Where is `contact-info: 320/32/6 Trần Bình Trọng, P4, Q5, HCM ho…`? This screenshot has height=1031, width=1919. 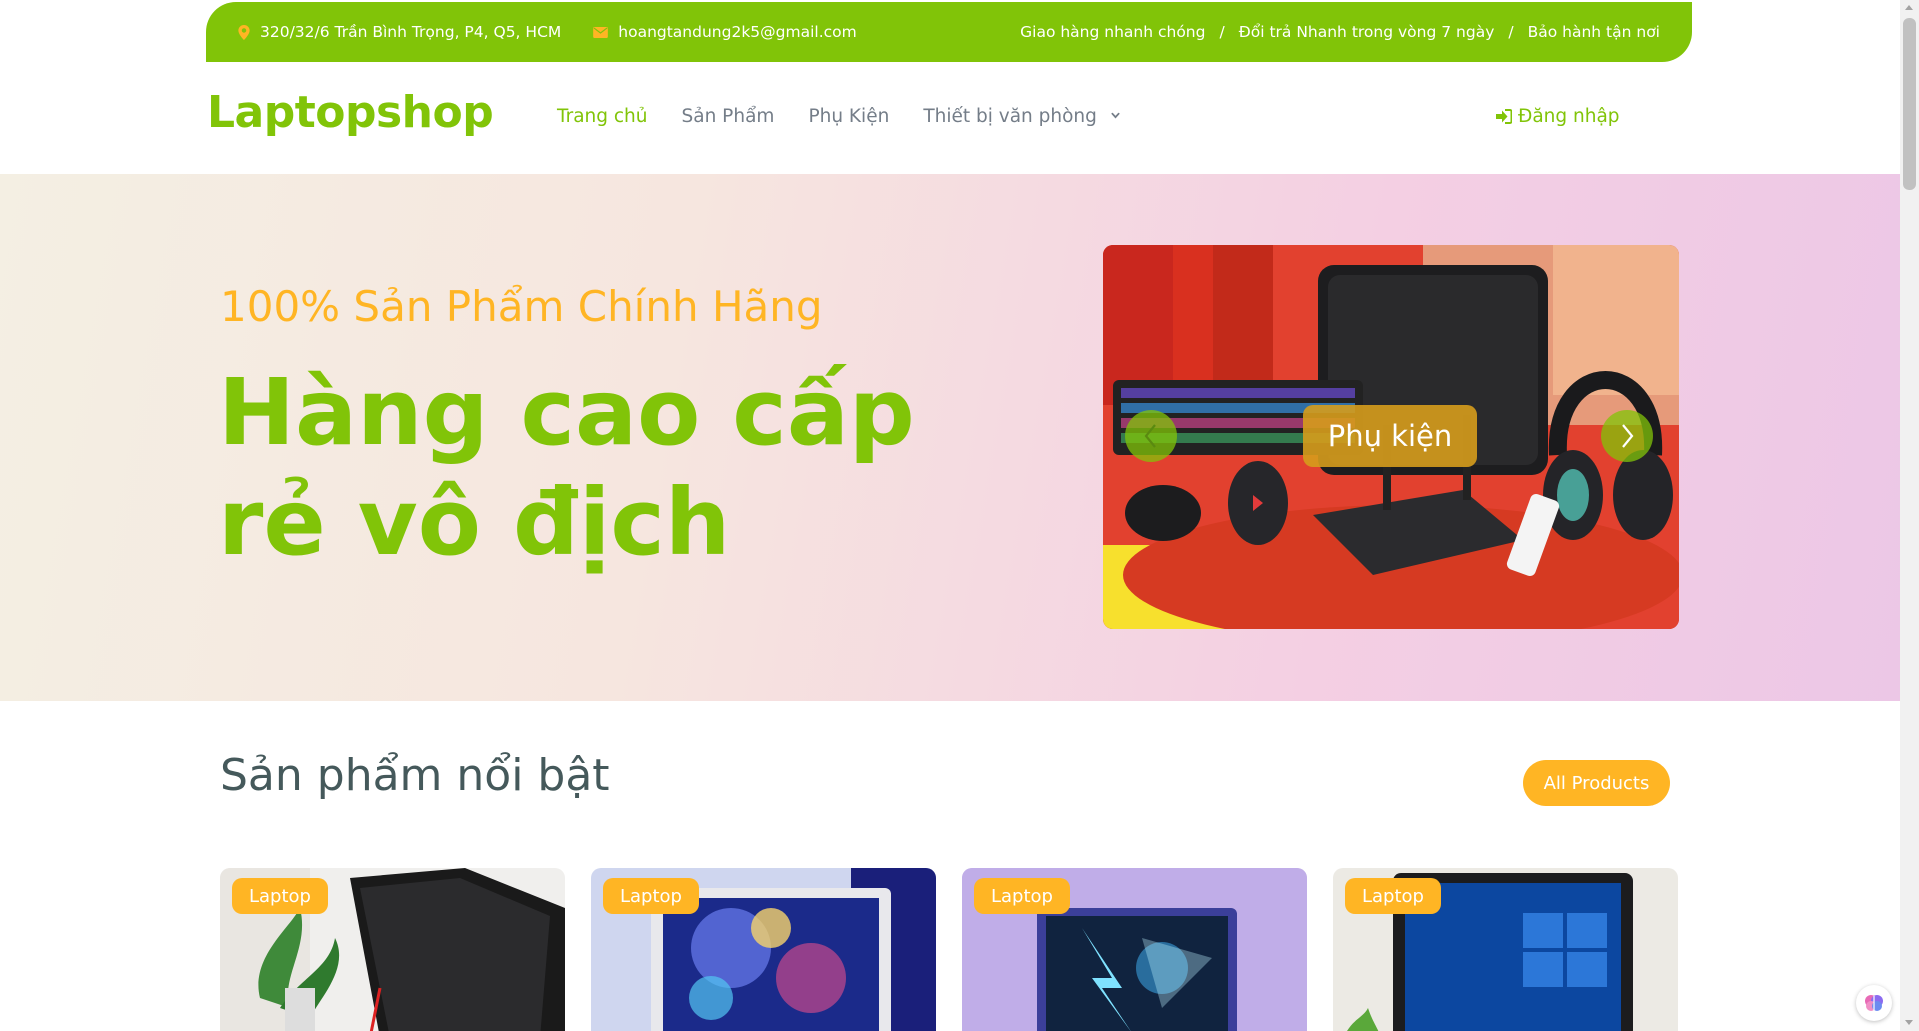
contact-info: 320/32/6 Trần Bình Trọng, P4, Q5, HCM ho… is located at coordinates (547, 32).